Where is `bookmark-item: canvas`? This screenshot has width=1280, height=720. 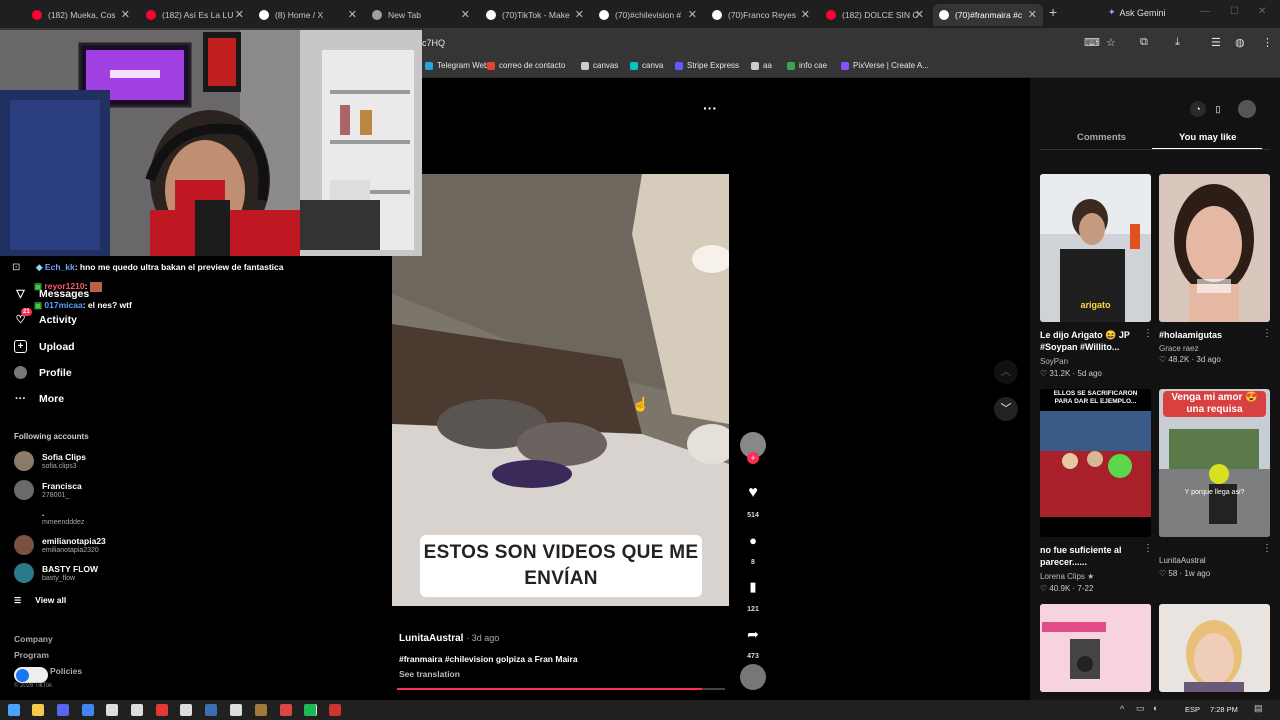
bookmark-item: canvas is located at coordinates (599, 65).